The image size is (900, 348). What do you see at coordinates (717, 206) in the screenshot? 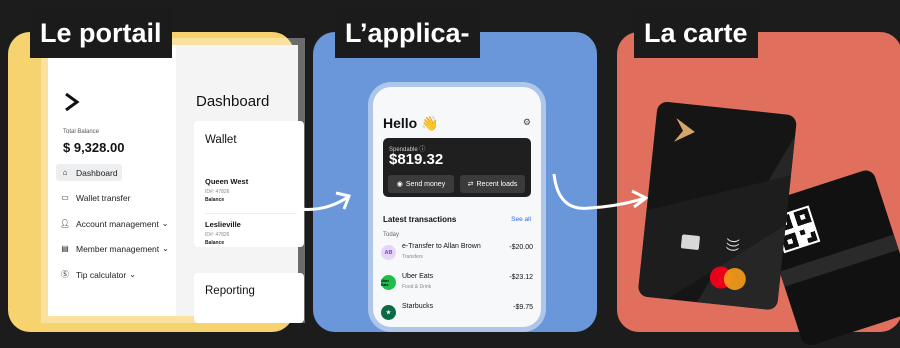
I see `card-front-image: )))` at bounding box center [717, 206].